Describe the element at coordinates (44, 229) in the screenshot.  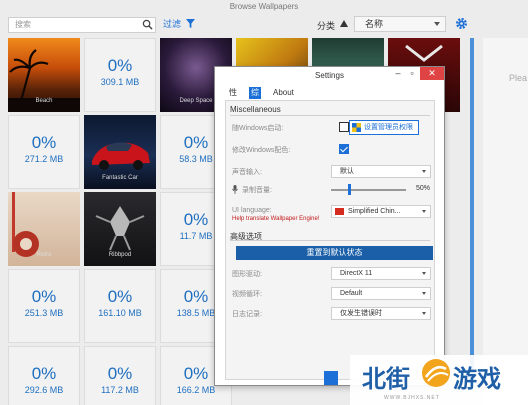
I see `wallpaper-tile: Retro` at that location.